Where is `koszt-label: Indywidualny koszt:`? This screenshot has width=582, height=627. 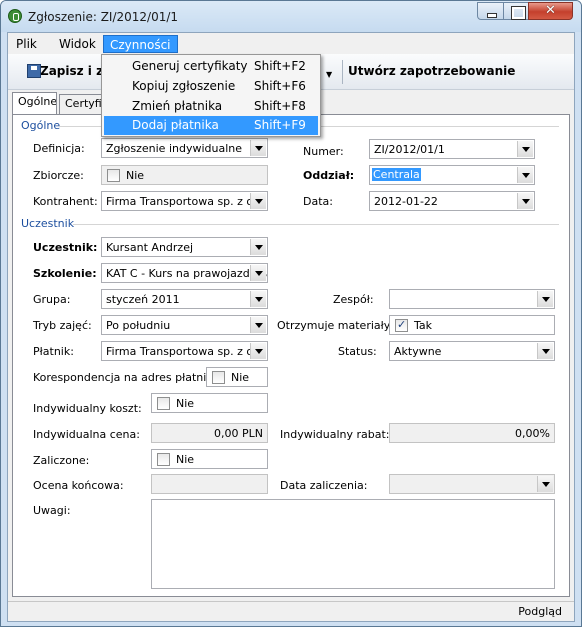 koszt-label: Indywidualny koszt: is located at coordinates (87, 408).